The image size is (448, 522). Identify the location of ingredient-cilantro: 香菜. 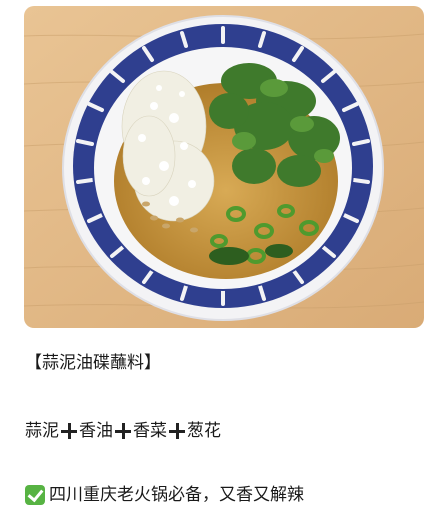
(150, 431).